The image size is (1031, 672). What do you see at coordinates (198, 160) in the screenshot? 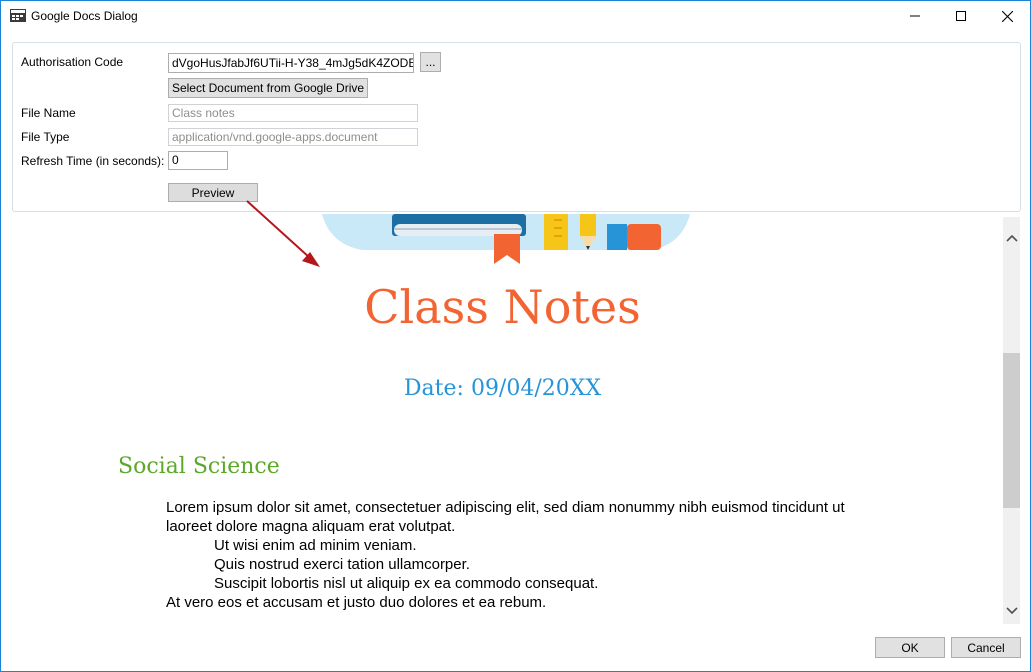
I see `refresh-time-input: 0` at bounding box center [198, 160].